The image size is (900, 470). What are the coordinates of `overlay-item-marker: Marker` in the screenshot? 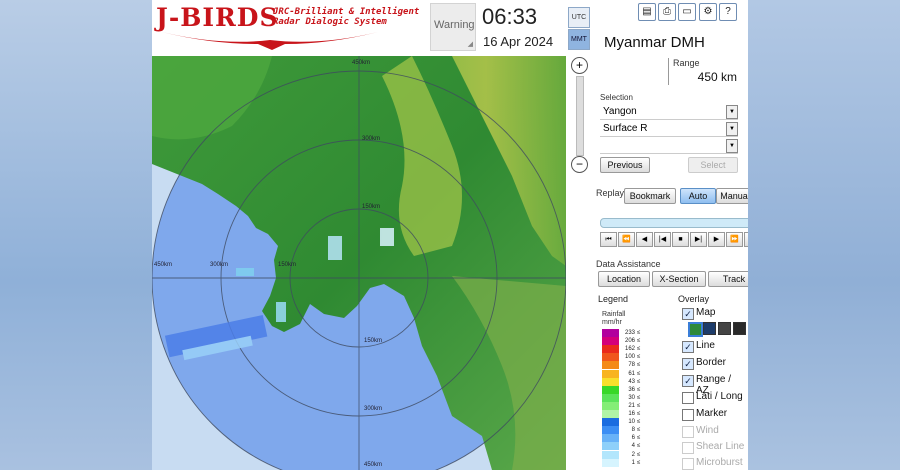 It's located at (711, 415).